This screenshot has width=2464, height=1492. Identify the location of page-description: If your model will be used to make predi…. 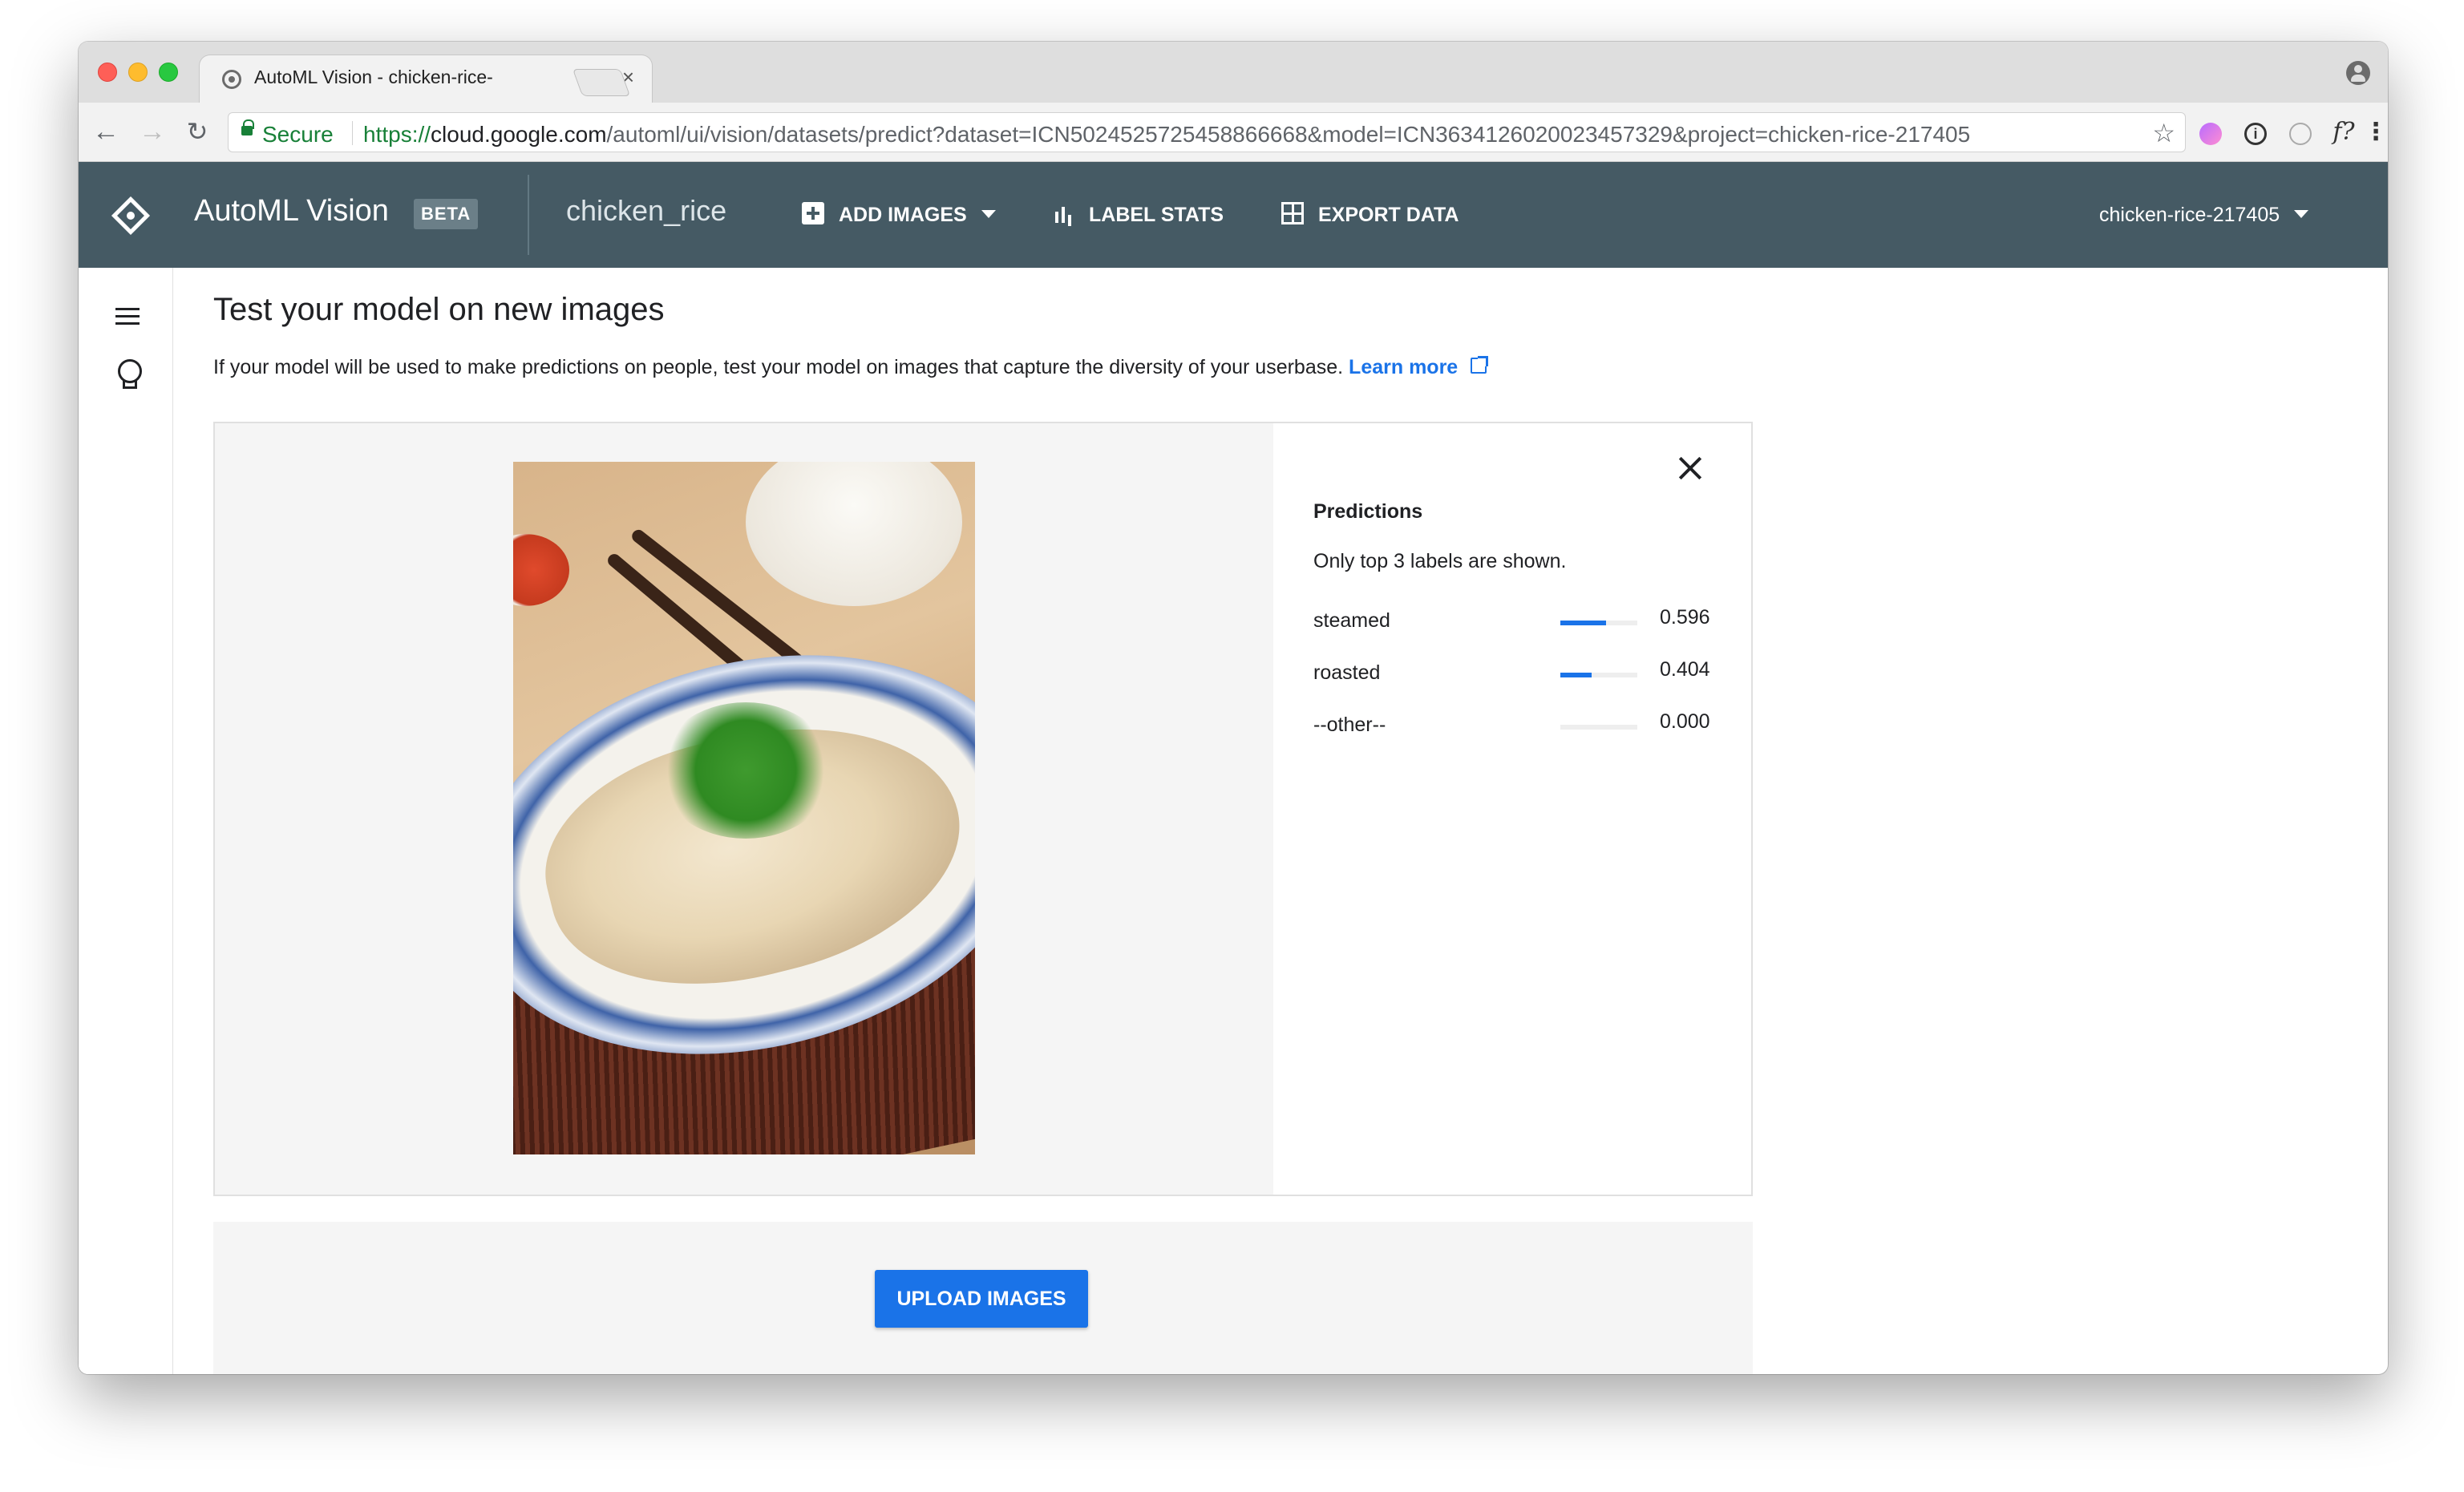
(851, 367).